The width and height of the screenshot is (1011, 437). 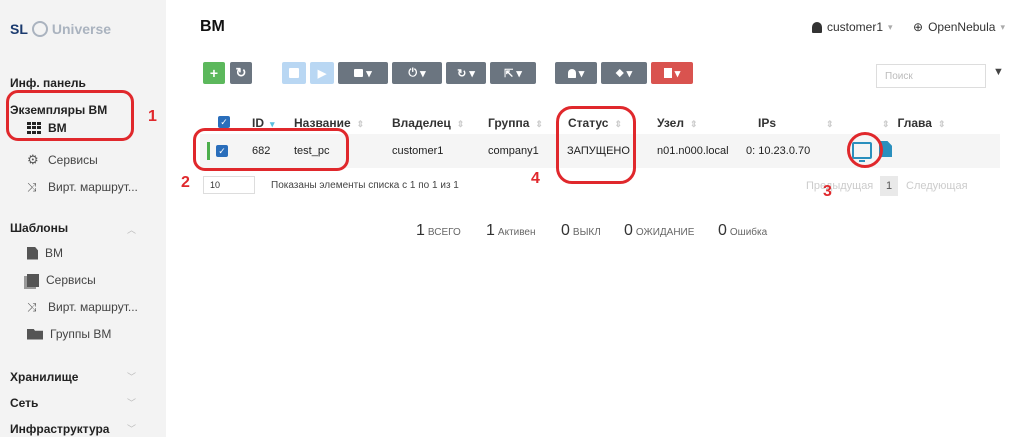 I want to click on sidebar-item-label: Группы ВМ, so click(x=81, y=334).